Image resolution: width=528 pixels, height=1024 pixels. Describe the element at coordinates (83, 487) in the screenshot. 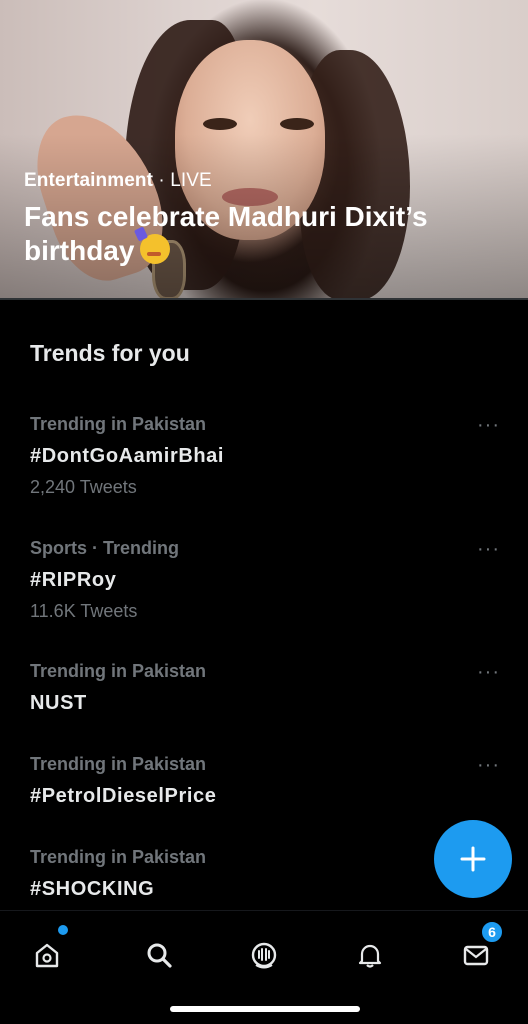

I see `trend-count: 2,240 Tweets` at that location.